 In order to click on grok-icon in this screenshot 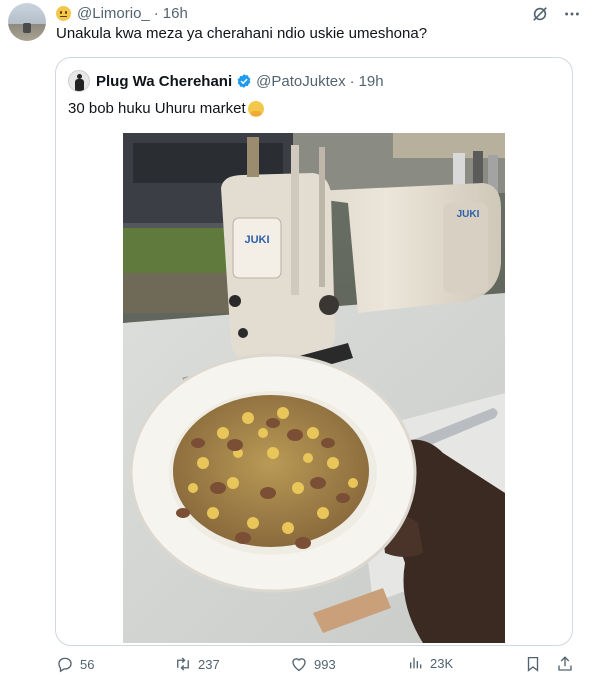, I will do `click(540, 14)`.